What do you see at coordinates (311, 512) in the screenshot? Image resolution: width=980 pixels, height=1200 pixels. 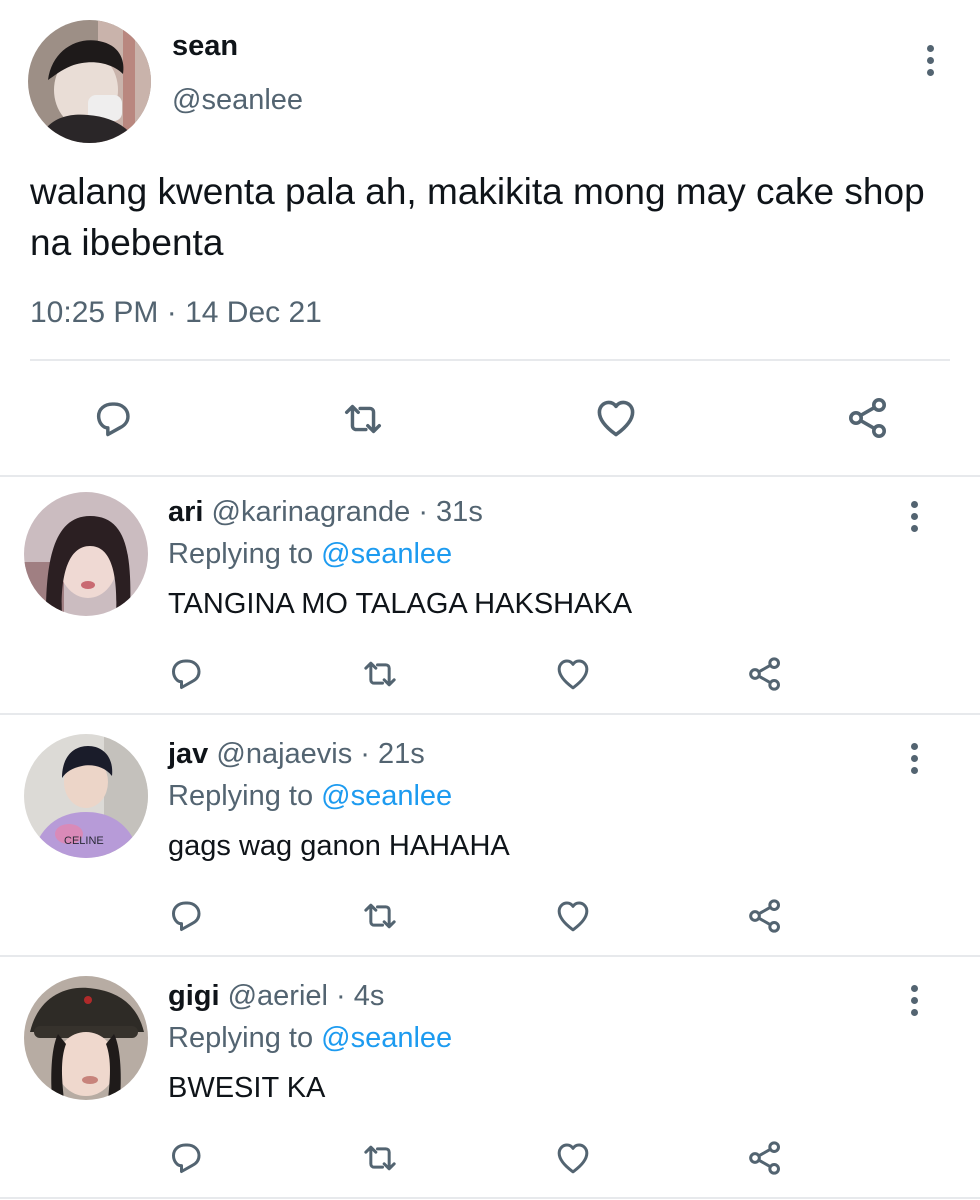 I see `user-handle: @karinagrande` at bounding box center [311, 512].